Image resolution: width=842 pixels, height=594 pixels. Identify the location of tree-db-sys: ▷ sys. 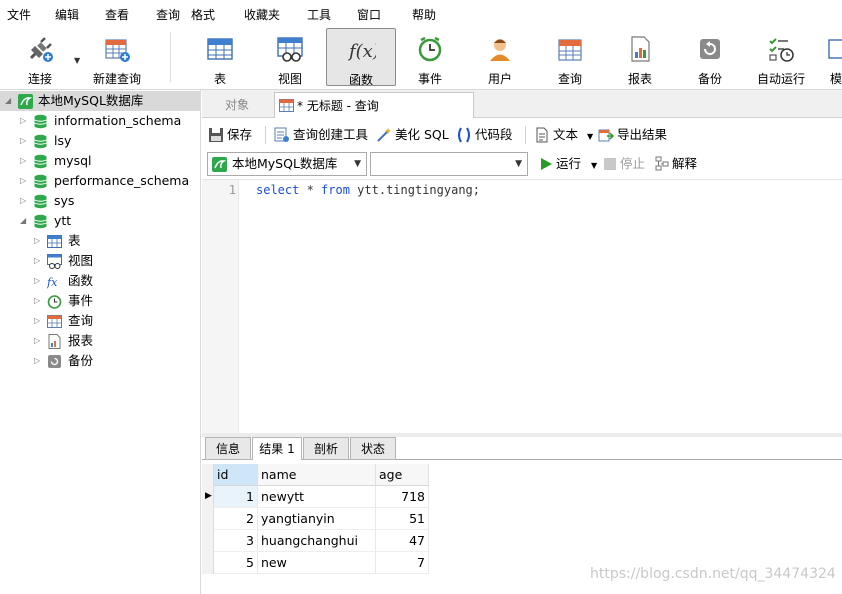
(100, 201).